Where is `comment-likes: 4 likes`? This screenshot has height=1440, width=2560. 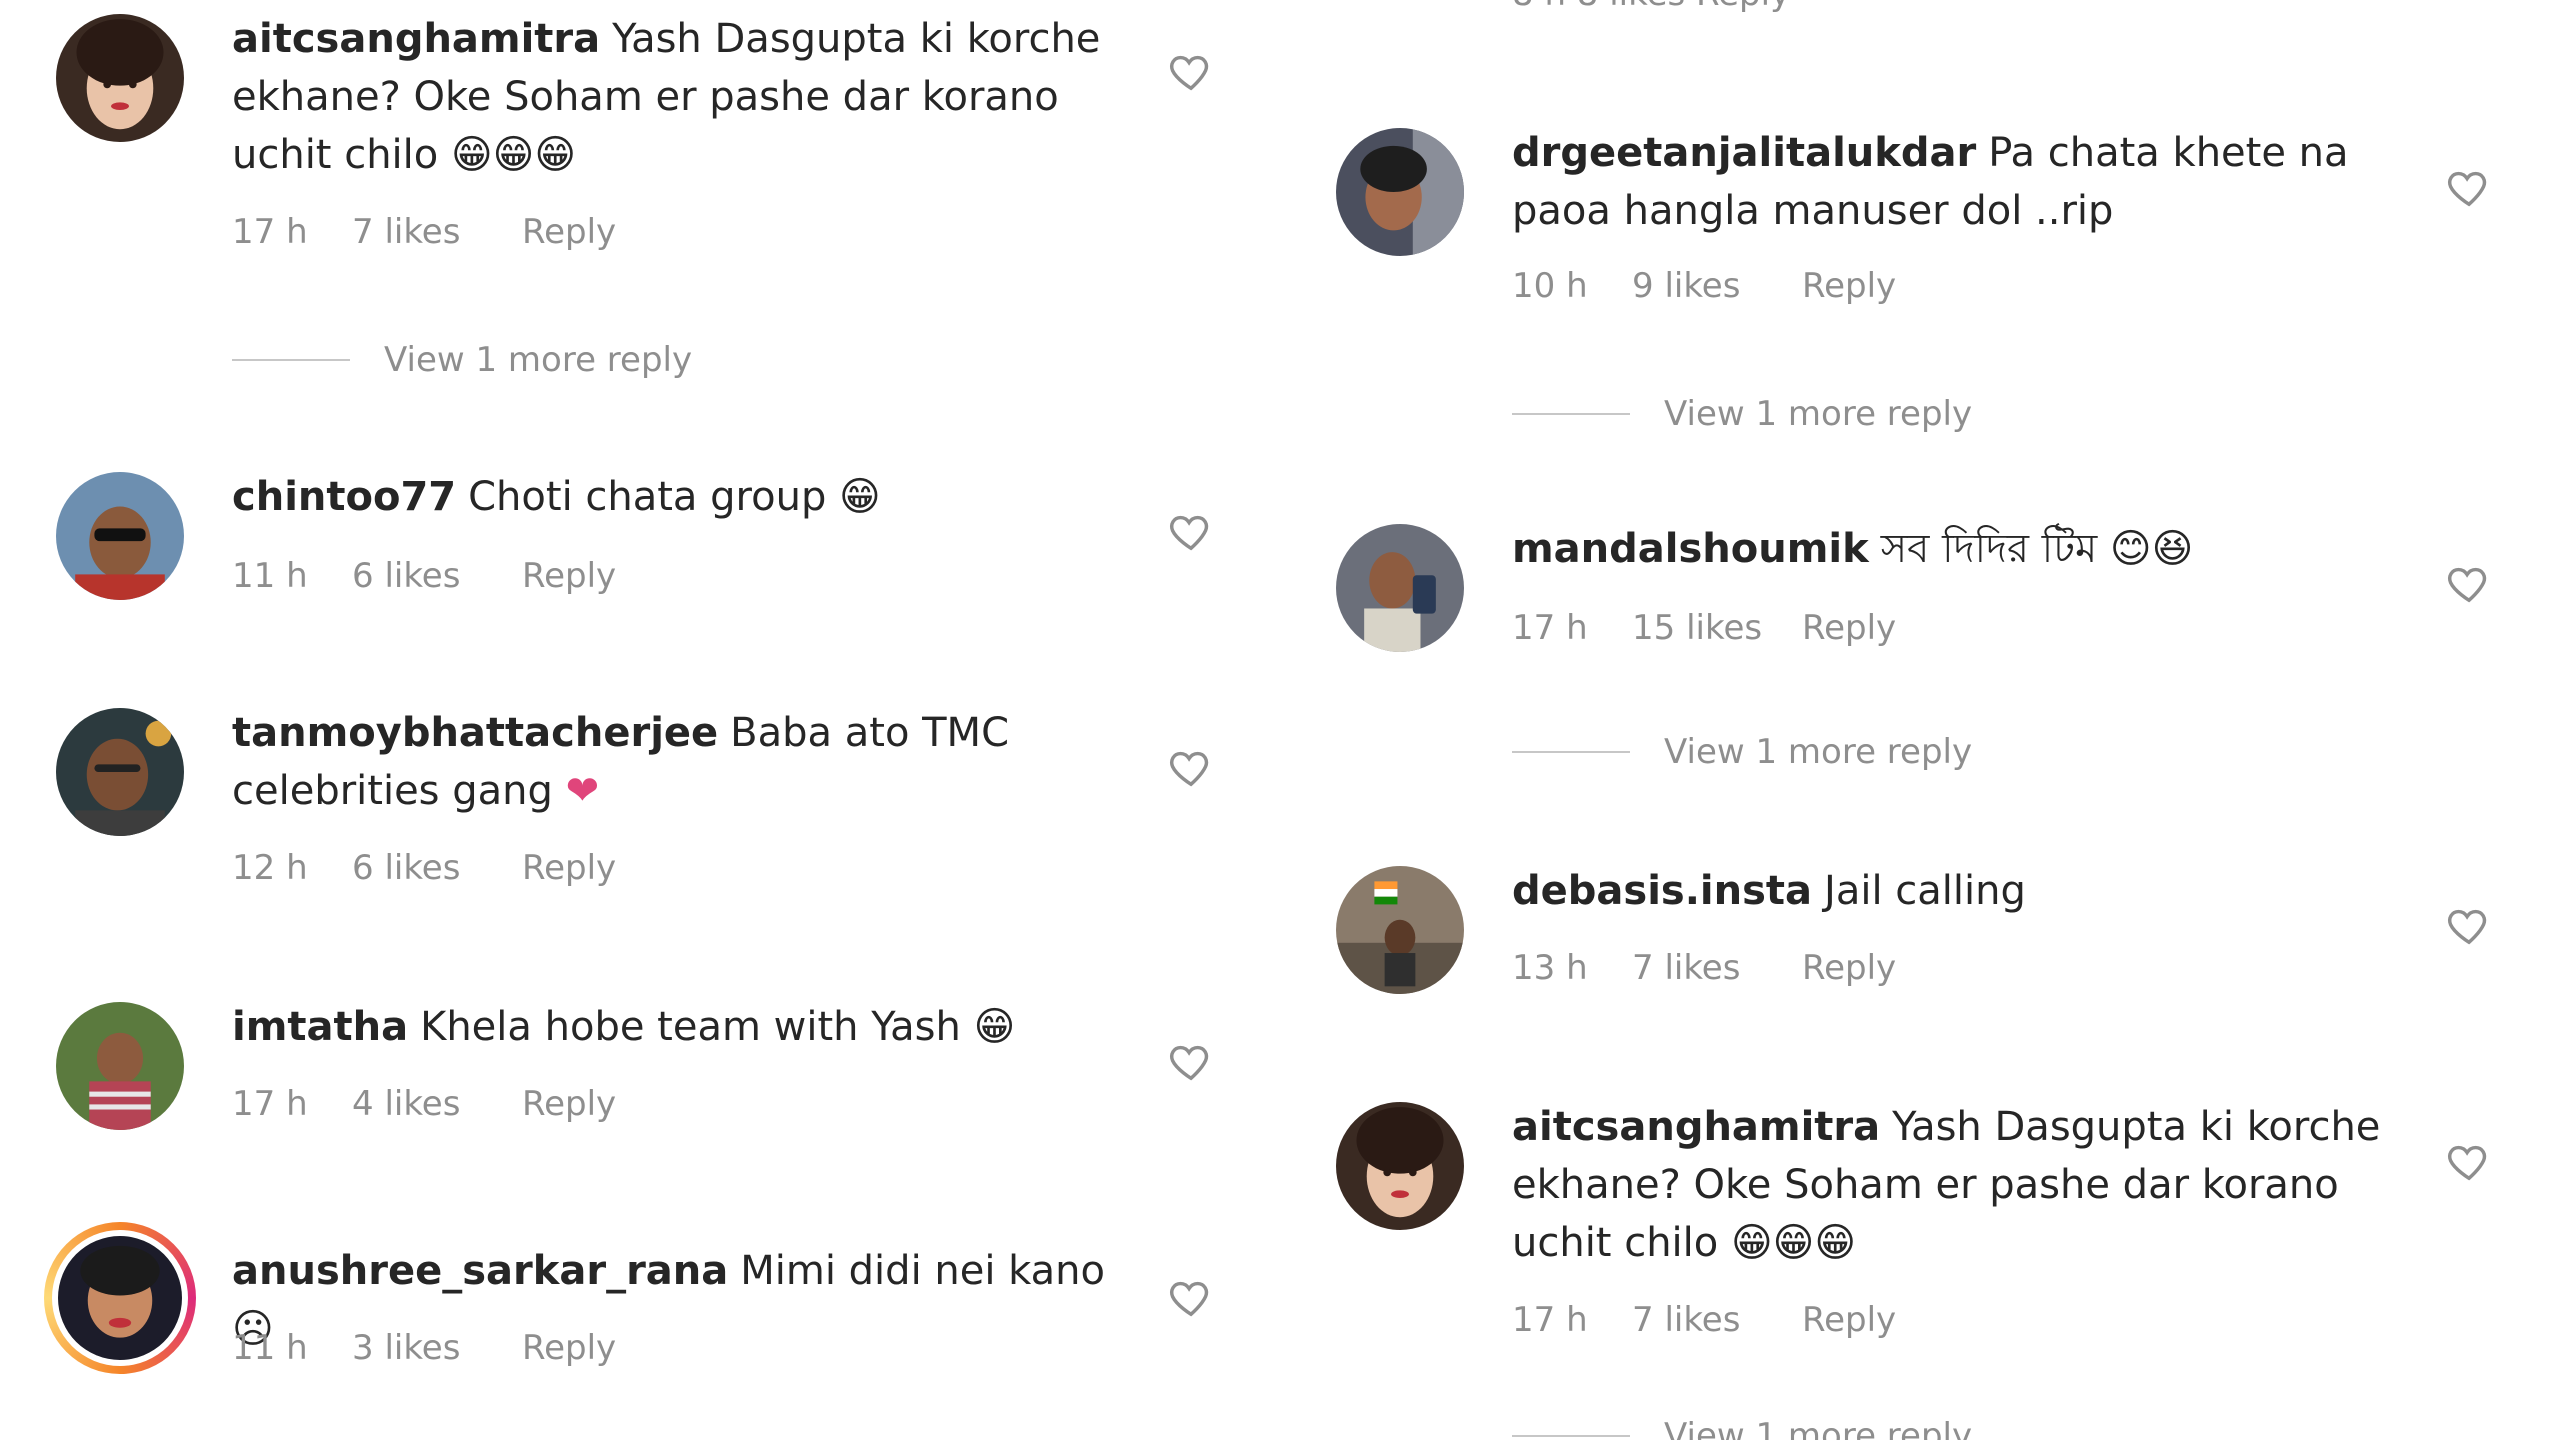
comment-likes: 4 likes is located at coordinates (437, 1104).